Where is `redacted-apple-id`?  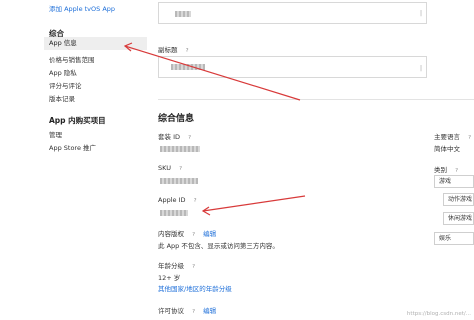
redacted-apple-id is located at coordinates (174, 213).